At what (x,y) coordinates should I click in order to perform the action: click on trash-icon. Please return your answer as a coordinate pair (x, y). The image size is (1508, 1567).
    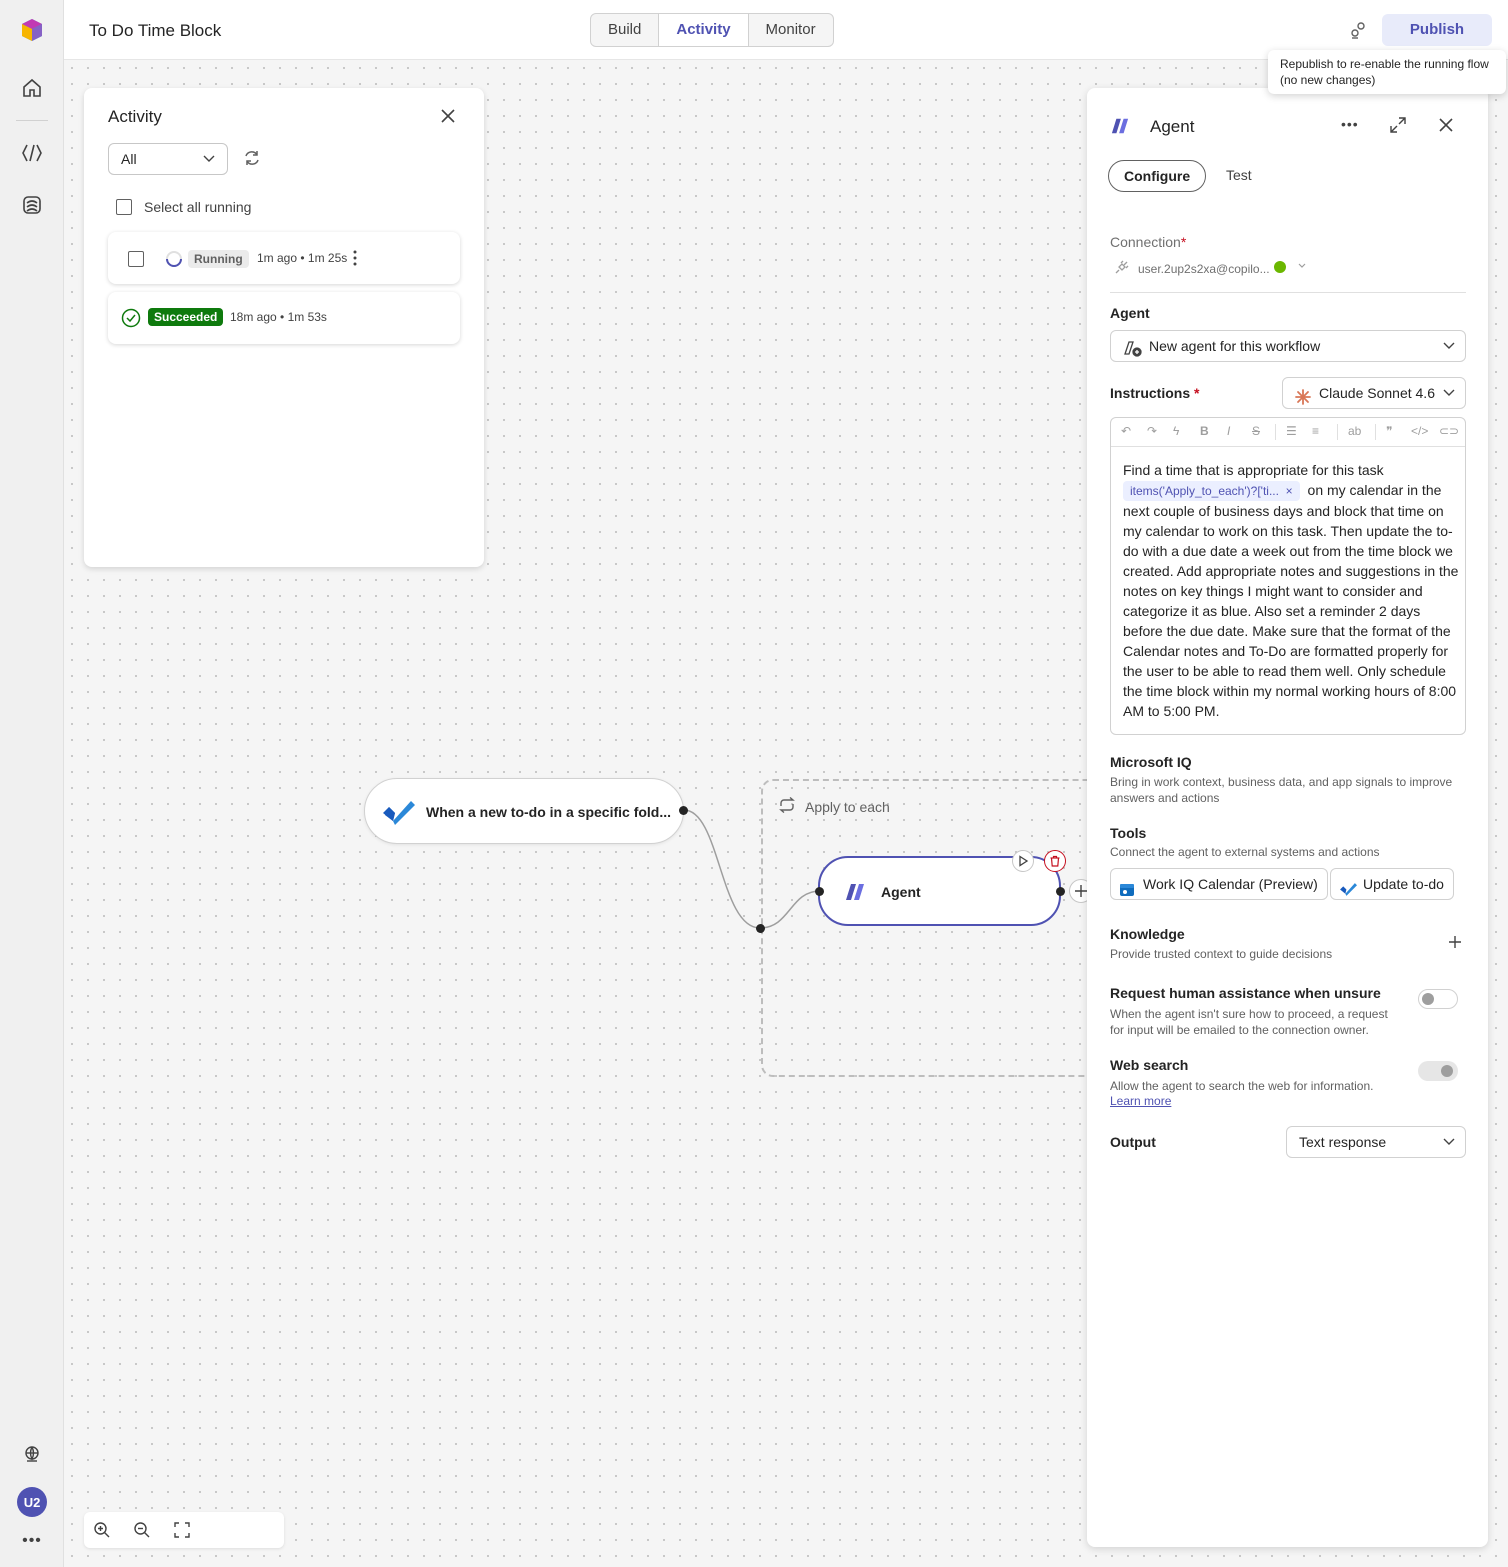
    Looking at the image, I should click on (1055, 861).